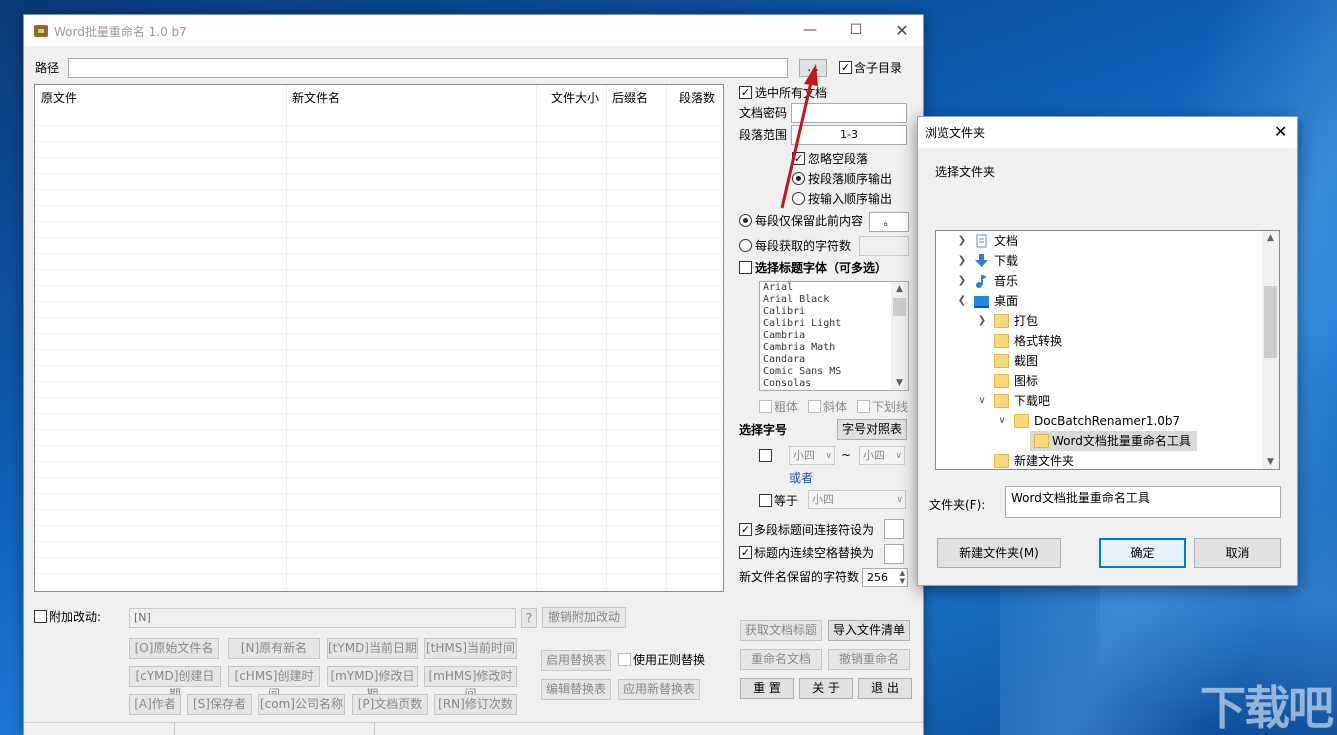 The height and width of the screenshot is (735, 1337). I want to click on tree-item-screenshots: 截图, so click(1098, 361).